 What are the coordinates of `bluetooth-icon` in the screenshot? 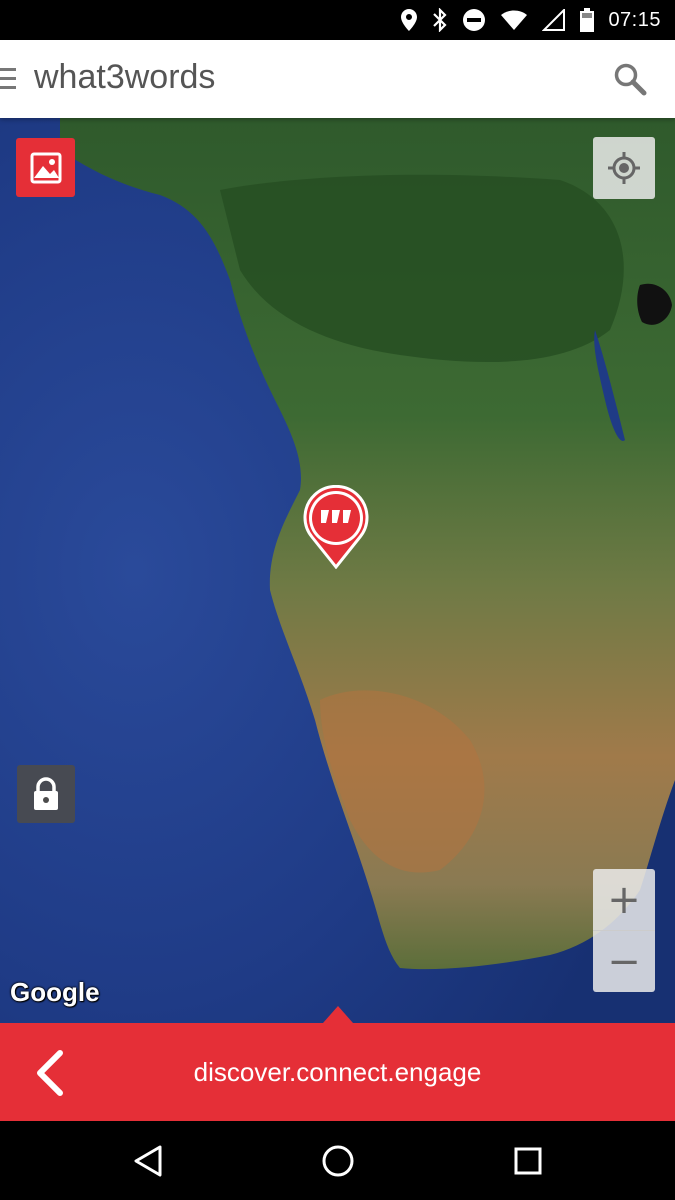 It's located at (440, 20).